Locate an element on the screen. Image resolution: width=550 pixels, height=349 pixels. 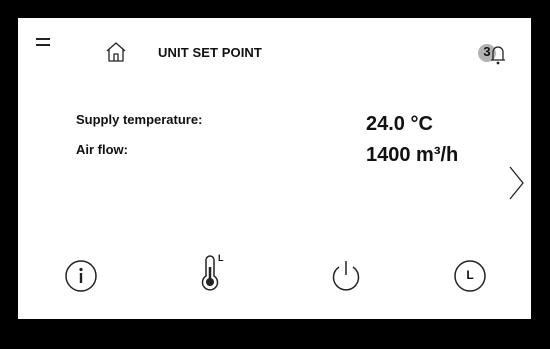
bell-icon is located at coordinates (491, 54).